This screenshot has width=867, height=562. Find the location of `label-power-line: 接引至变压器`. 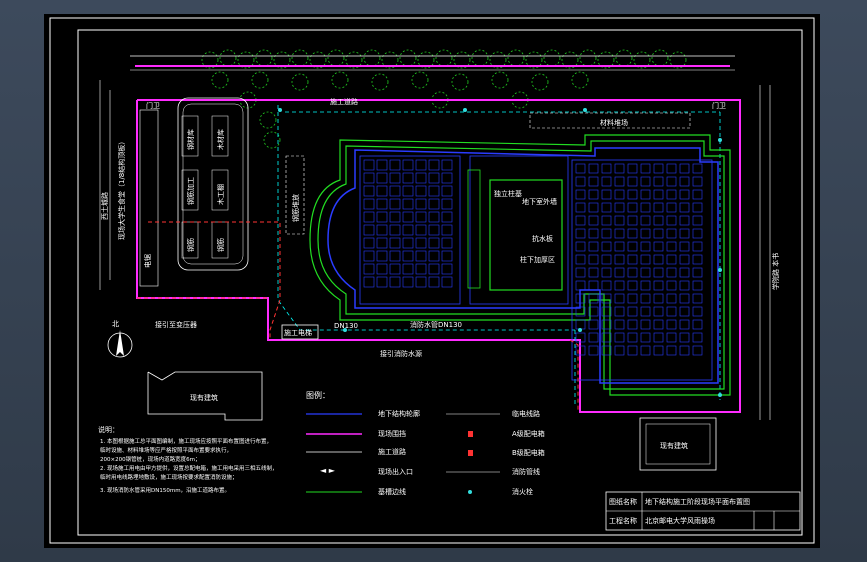

label-power-line: 接引至变压器 is located at coordinates (176, 324).